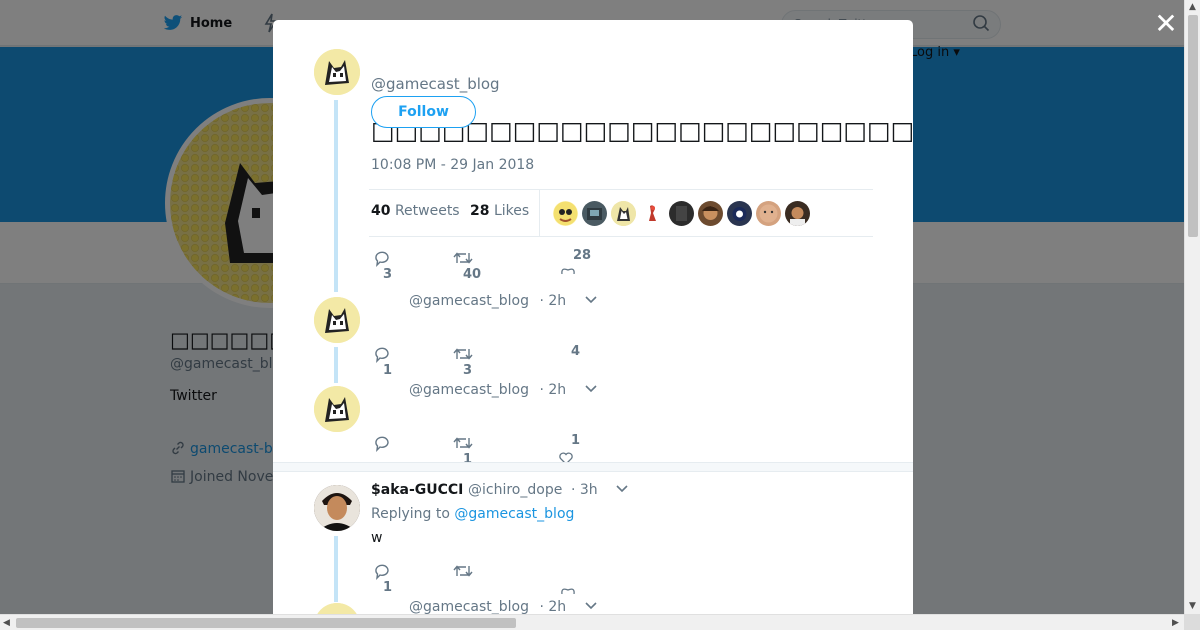 The width and height of the screenshot is (1200, 630). Describe the element at coordinates (427, 211) in the screenshot. I see `retweets-label: Retweets` at that location.